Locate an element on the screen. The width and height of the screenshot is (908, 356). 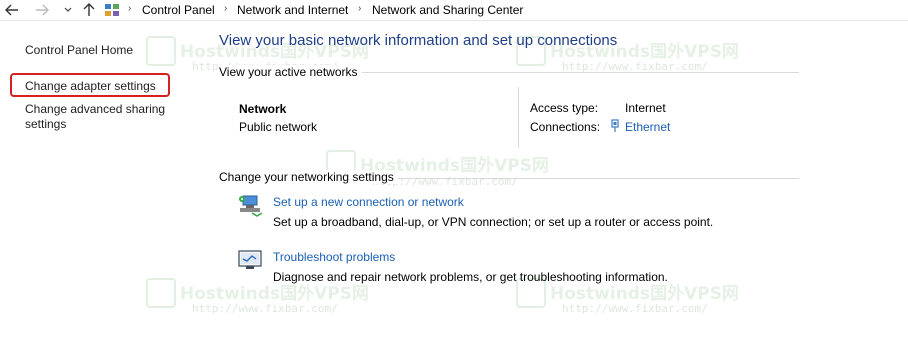
troubleshoot-problems-link: Troubleshoot problems is located at coordinates (334, 257).